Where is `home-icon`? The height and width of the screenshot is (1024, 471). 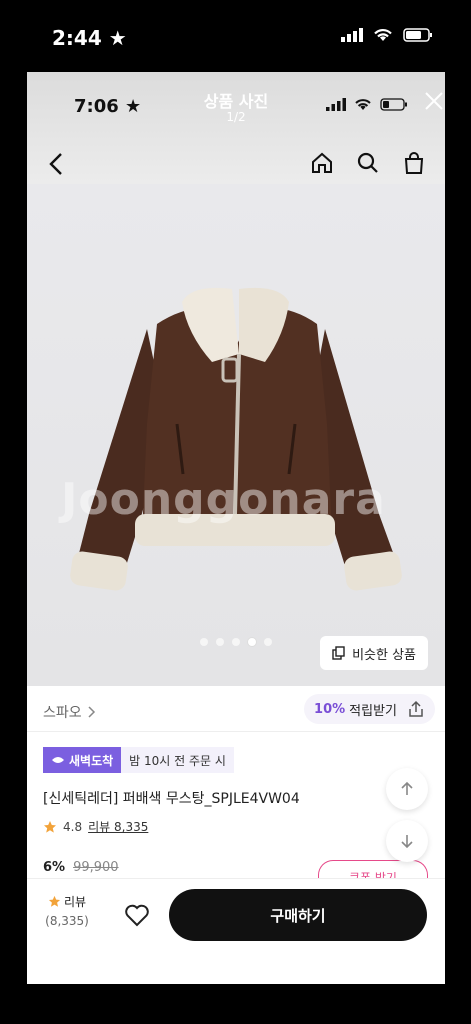 home-icon is located at coordinates (322, 163).